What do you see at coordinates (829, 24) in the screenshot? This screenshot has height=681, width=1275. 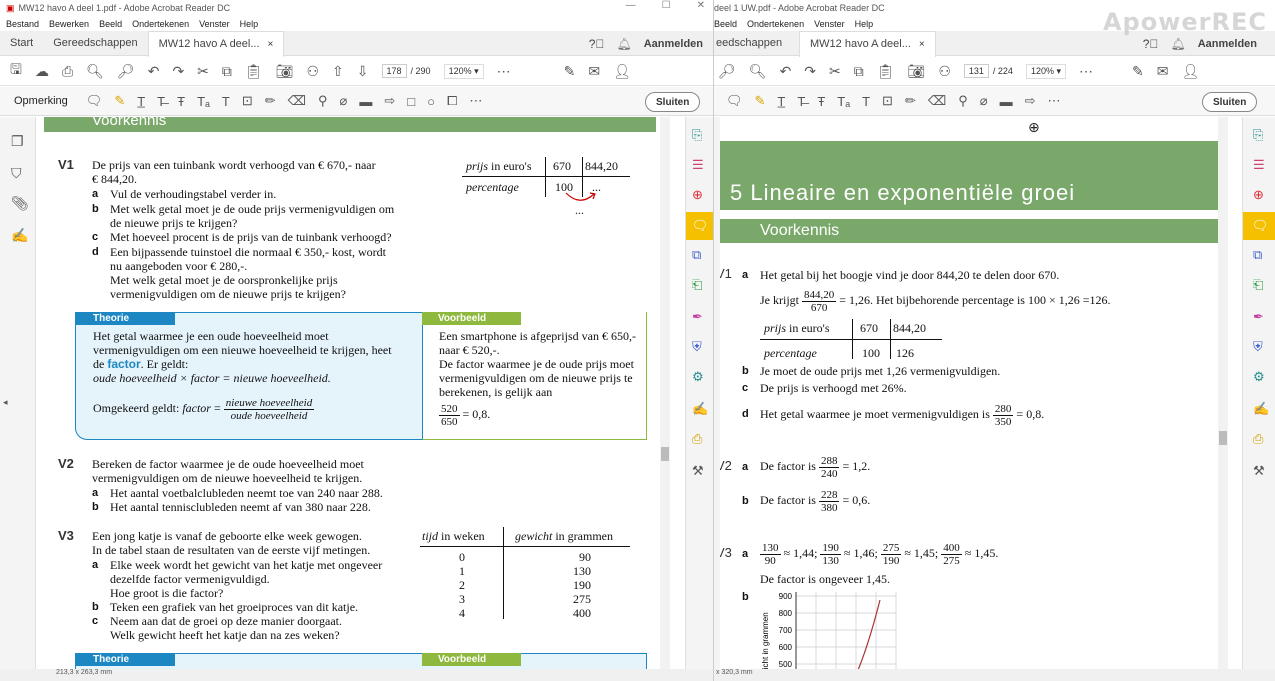 I see `menu-venster: Venster` at bounding box center [829, 24].